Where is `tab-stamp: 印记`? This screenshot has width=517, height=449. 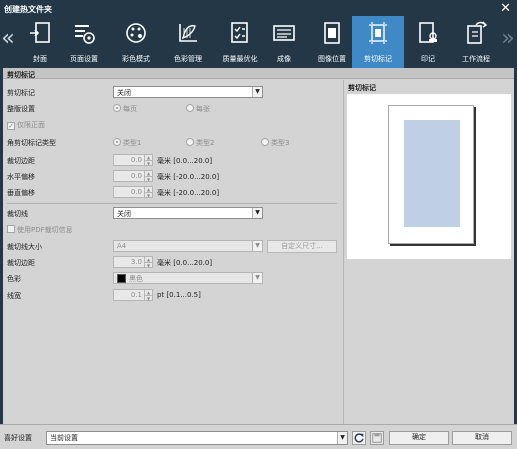 tab-stamp: 印记 is located at coordinates (428, 42).